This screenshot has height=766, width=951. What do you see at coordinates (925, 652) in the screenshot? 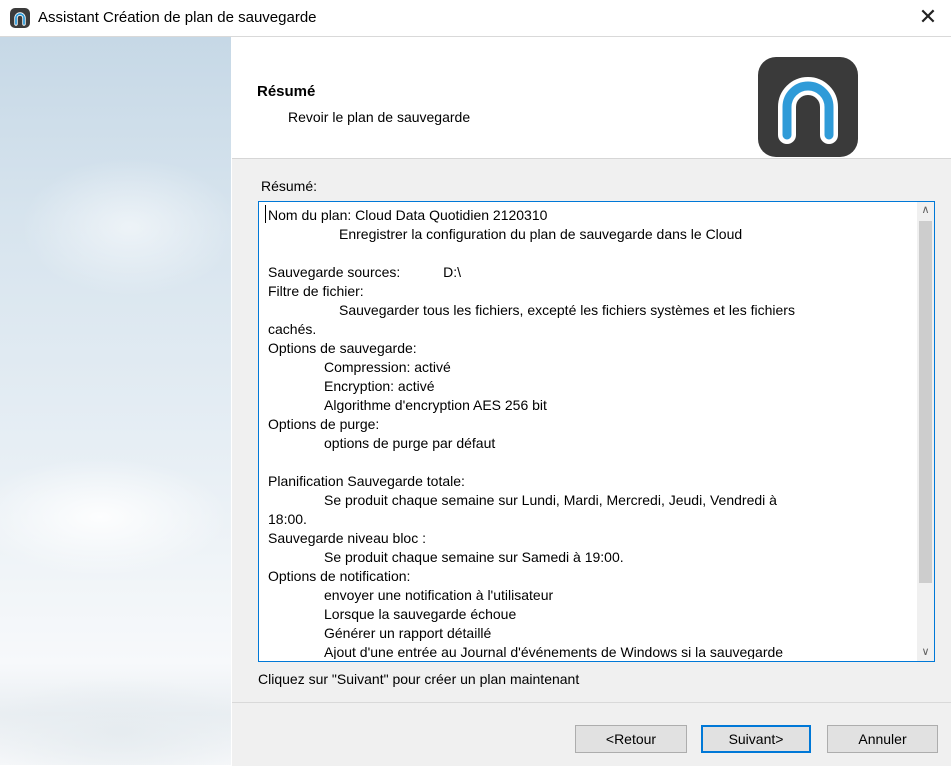
I see `scroll-down-arrow-icon: ∨` at bounding box center [925, 652].